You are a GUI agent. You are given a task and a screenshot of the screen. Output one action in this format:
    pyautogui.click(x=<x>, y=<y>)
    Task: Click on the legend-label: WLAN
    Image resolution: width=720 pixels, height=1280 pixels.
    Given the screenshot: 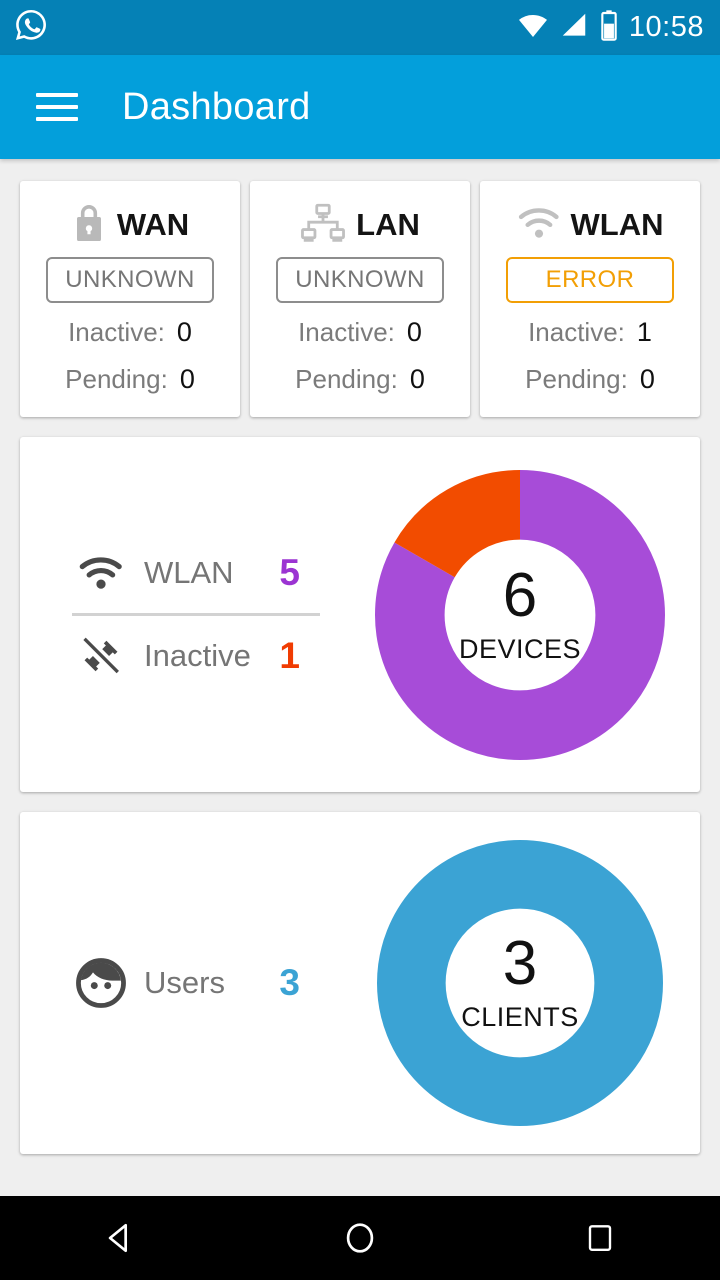 What is the action you would take?
    pyautogui.click(x=189, y=572)
    